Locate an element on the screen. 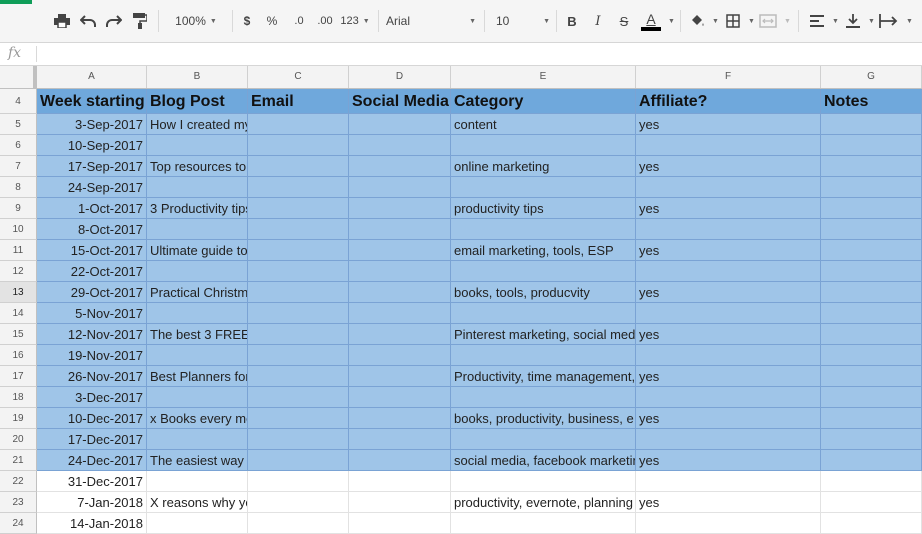 Image resolution: width=922 pixels, height=534 pixels. table-cell: productivity tips is located at coordinates (543, 208).